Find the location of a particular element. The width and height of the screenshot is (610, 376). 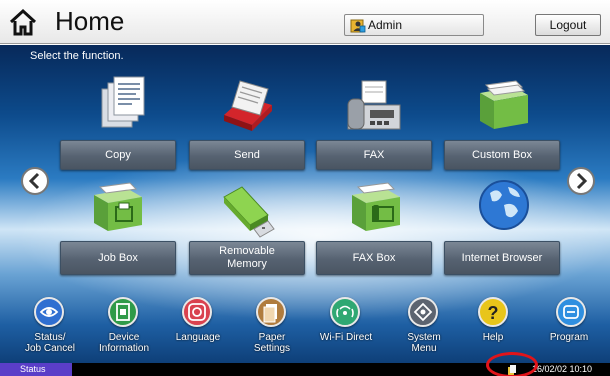

help-label: Help is located at coordinates (493, 337).